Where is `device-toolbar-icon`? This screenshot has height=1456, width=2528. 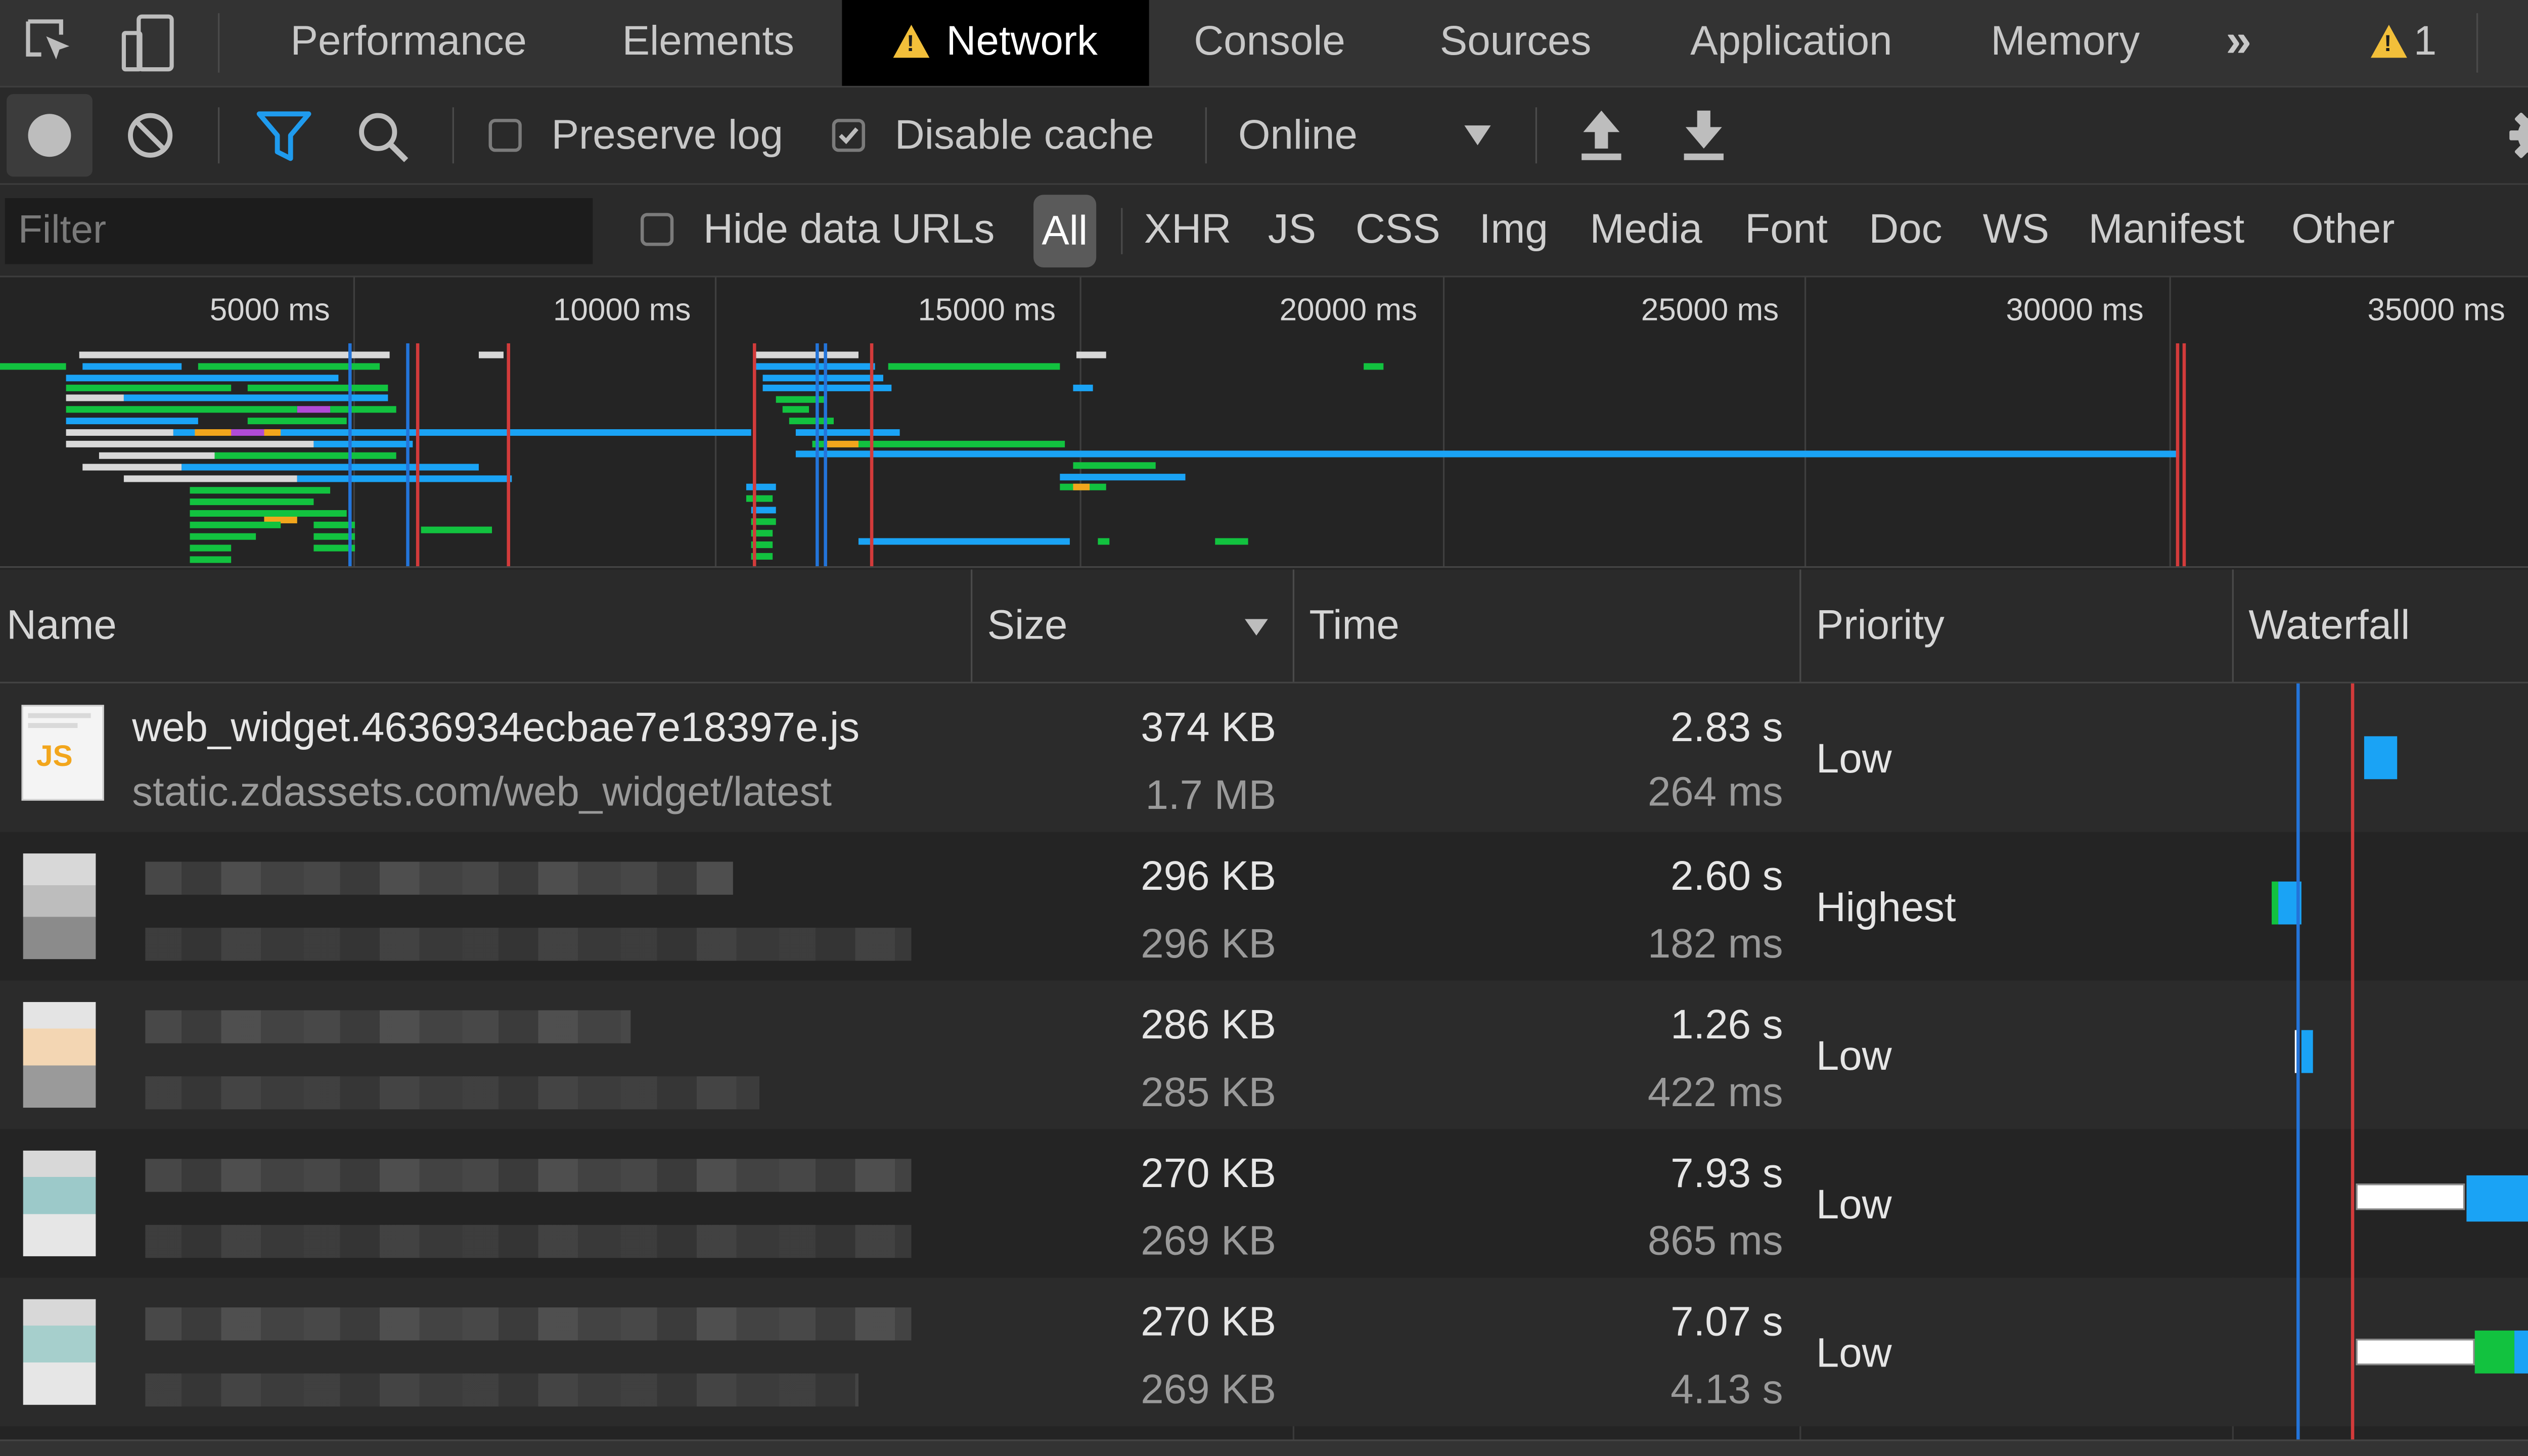
device-toolbar-icon is located at coordinates (149, 43).